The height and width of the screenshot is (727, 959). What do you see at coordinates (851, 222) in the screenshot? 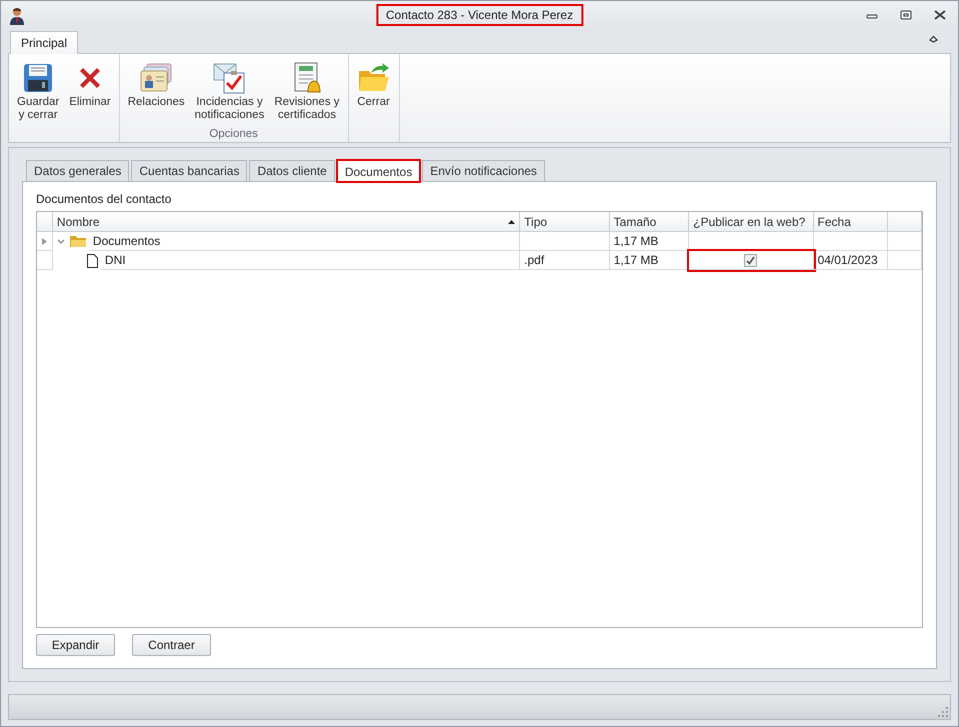
I see `column-header: Fecha` at bounding box center [851, 222].